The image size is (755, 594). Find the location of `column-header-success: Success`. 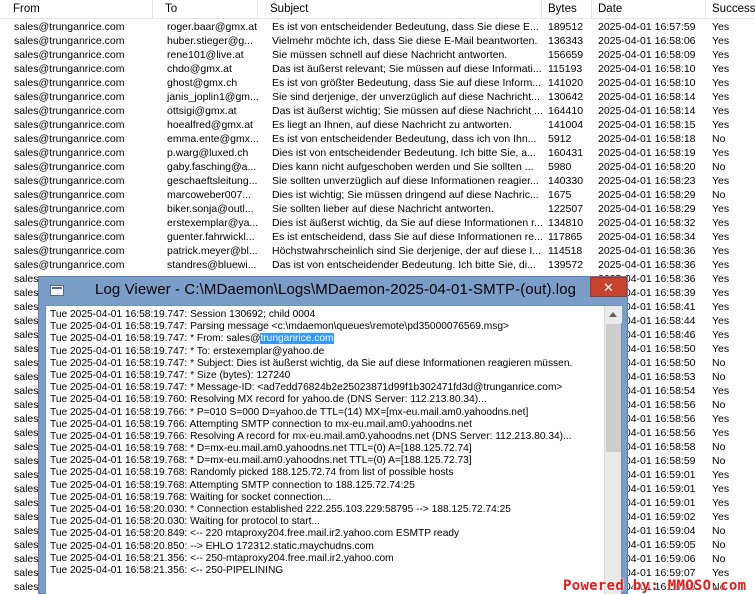

column-header-success: Success is located at coordinates (730, 9).